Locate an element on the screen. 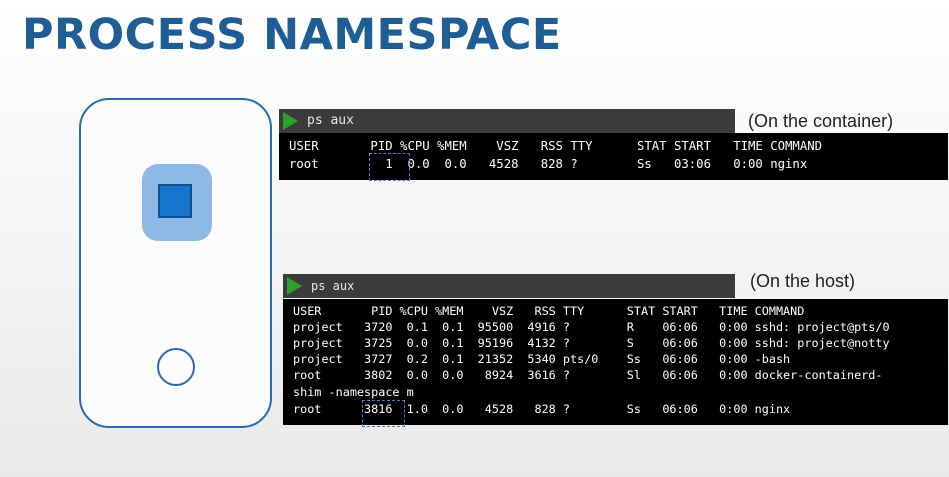 This screenshot has height=477, width=949. host-pid-highlight is located at coordinates (383, 413).